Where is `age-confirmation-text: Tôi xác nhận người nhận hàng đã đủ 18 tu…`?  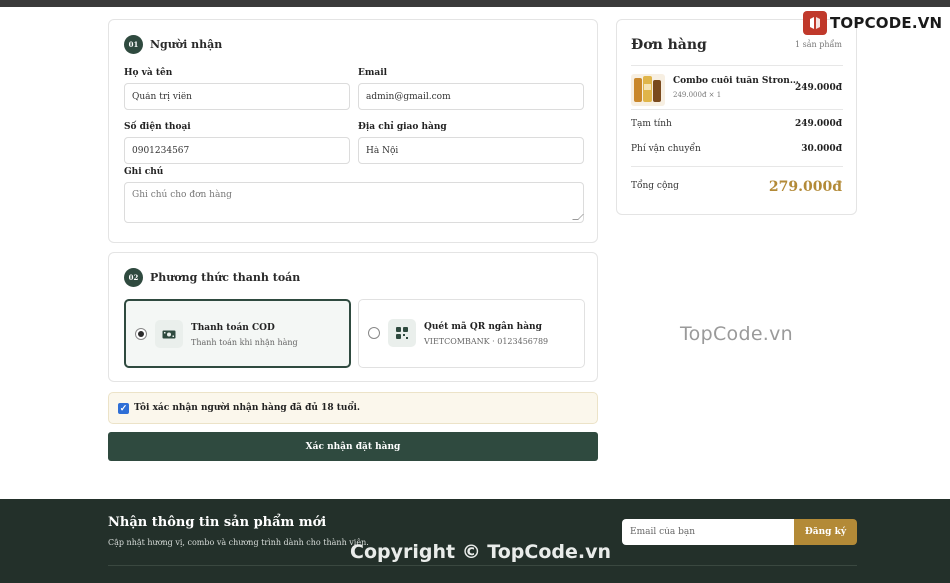
age-confirmation-text: Tôi xác nhận người nhận hàng đã đủ 18 tu… is located at coordinates (247, 408).